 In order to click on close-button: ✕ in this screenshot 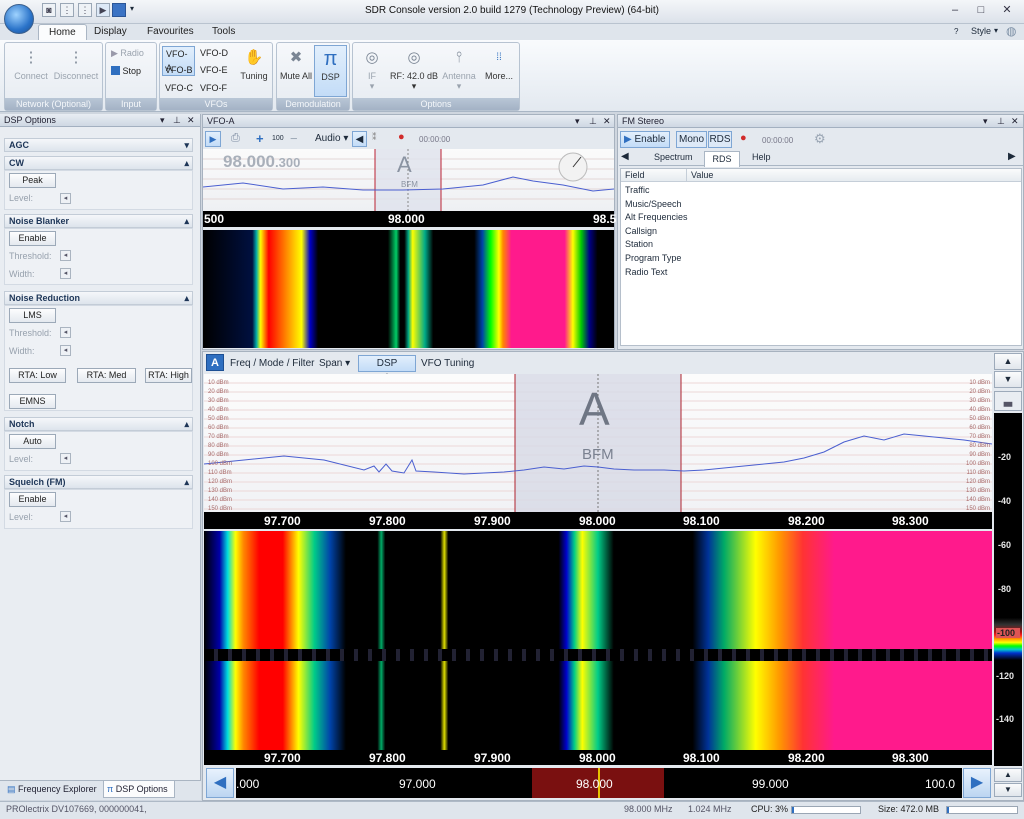, I will do `click(1007, 11)`.